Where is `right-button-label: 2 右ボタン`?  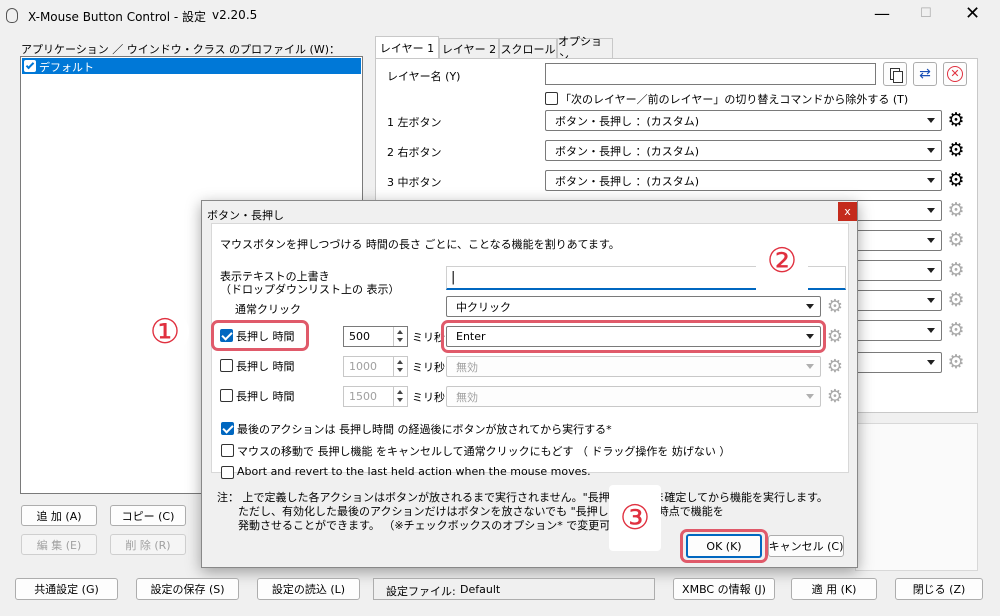 right-button-label: 2 右ボタン is located at coordinates (414, 152).